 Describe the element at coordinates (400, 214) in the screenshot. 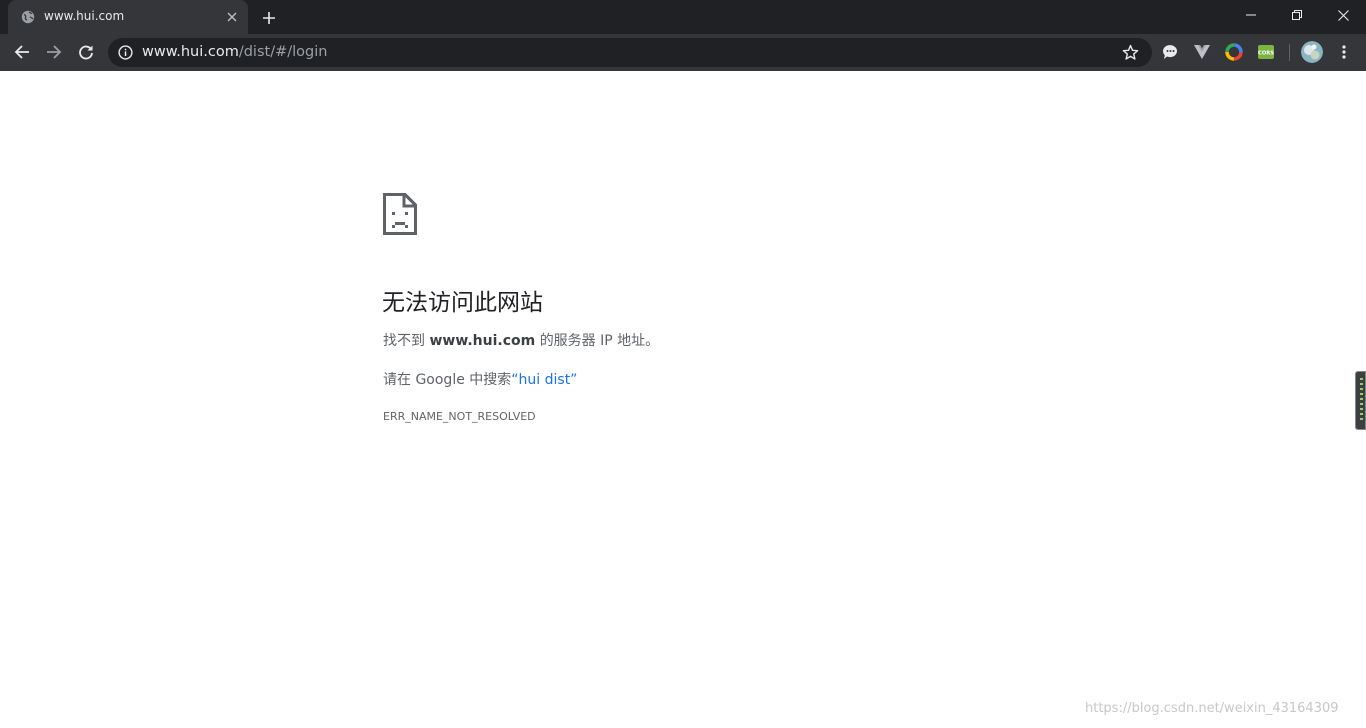

I see `sad-page-icon` at that location.